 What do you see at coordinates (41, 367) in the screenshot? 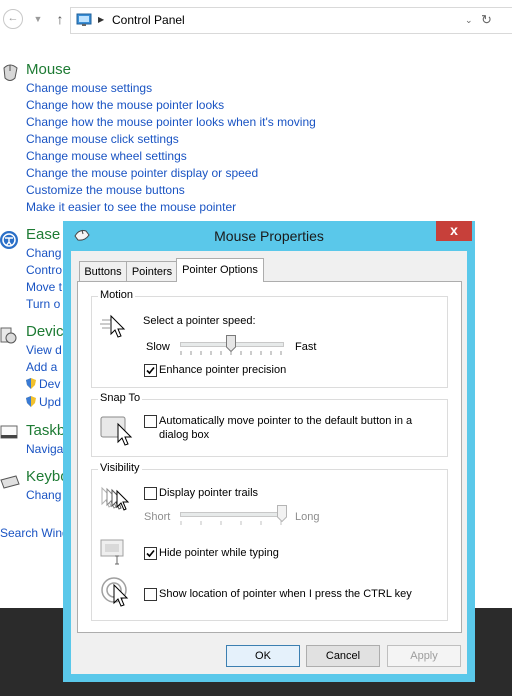
I see `link-devices-2: Add a` at bounding box center [41, 367].